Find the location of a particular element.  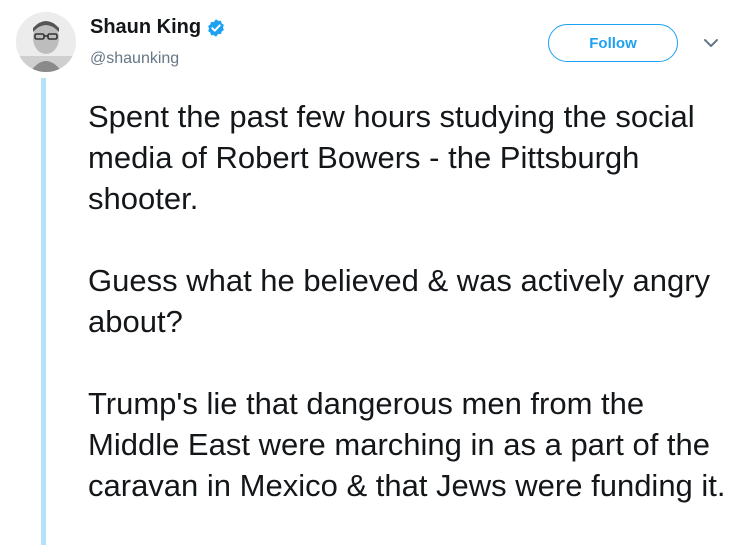

avatar is located at coordinates (46, 42).